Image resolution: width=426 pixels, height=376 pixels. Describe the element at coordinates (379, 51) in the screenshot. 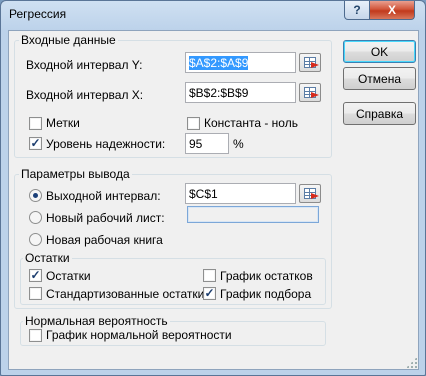

I see `ok-button: OK` at that location.